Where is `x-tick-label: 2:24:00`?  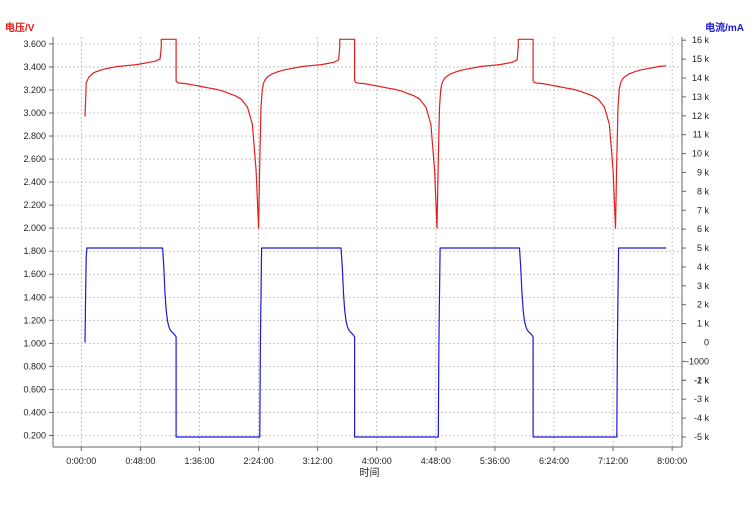
x-tick-label: 2:24:00 is located at coordinates (259, 461).